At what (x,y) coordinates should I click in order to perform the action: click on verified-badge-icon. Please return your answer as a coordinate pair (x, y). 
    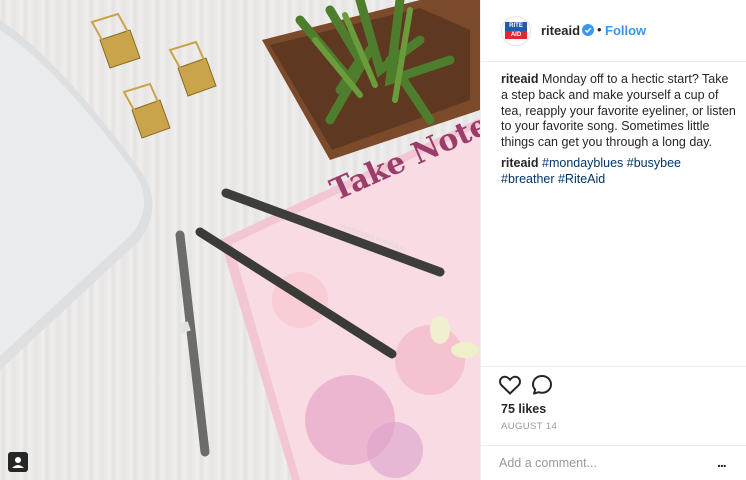
    Looking at the image, I should click on (588, 30).